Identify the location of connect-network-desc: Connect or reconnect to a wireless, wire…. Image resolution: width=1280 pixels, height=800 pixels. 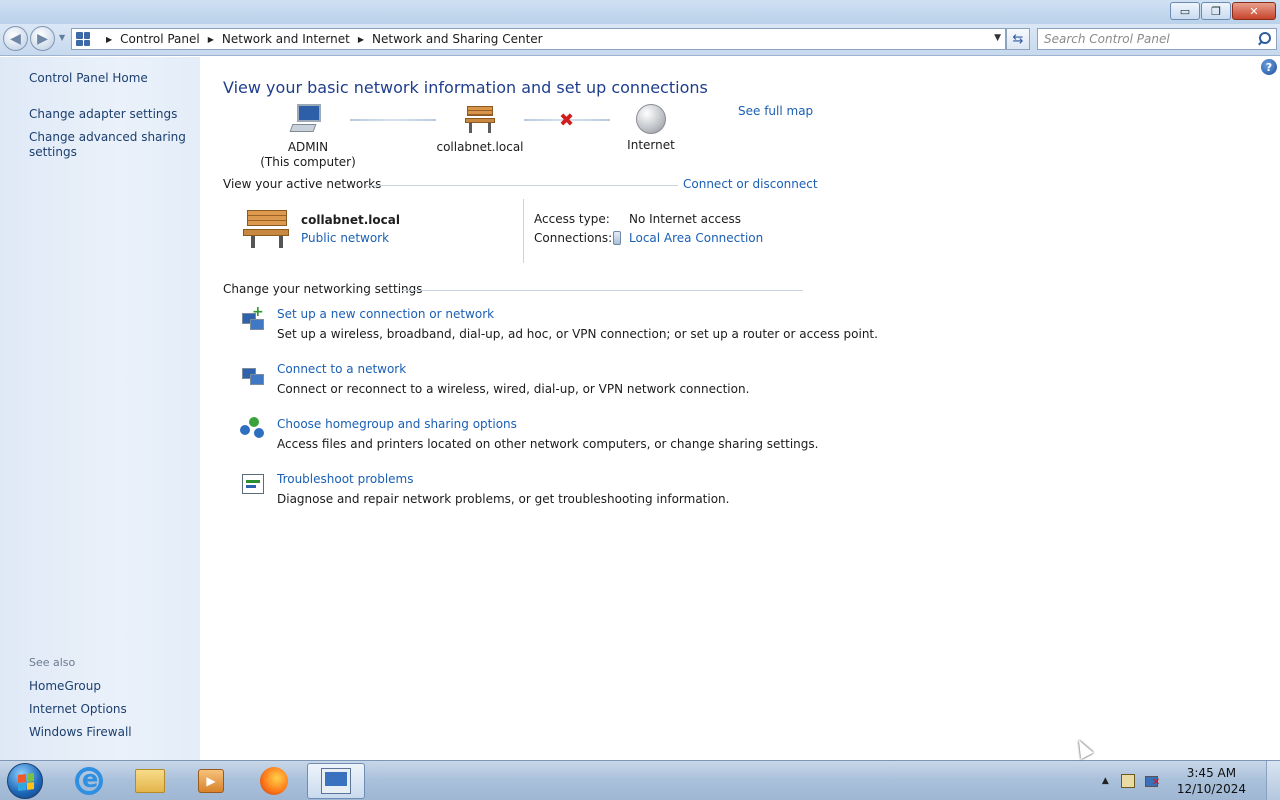
(513, 389).